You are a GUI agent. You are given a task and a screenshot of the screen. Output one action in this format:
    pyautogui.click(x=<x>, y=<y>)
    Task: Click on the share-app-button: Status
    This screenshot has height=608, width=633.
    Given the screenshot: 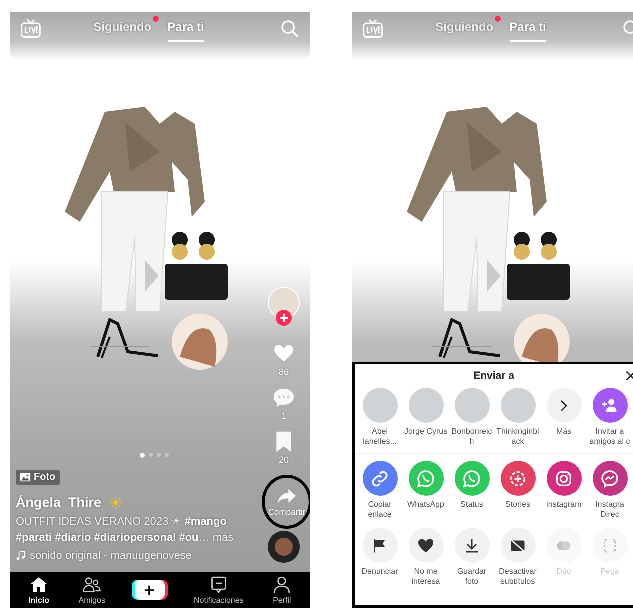 What is the action you would take?
    pyautogui.click(x=472, y=490)
    